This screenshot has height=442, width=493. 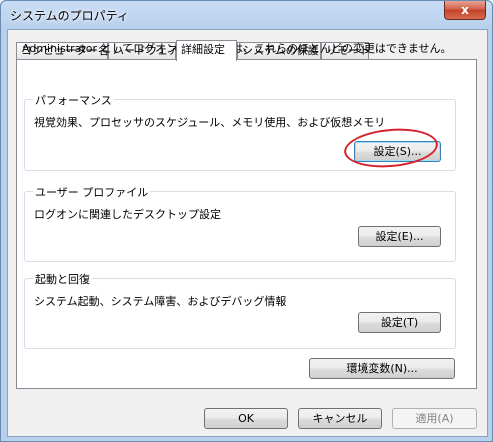 I want to click on user-profiles-description: ログオンに関連したデスクトップ設定, so click(x=127, y=214).